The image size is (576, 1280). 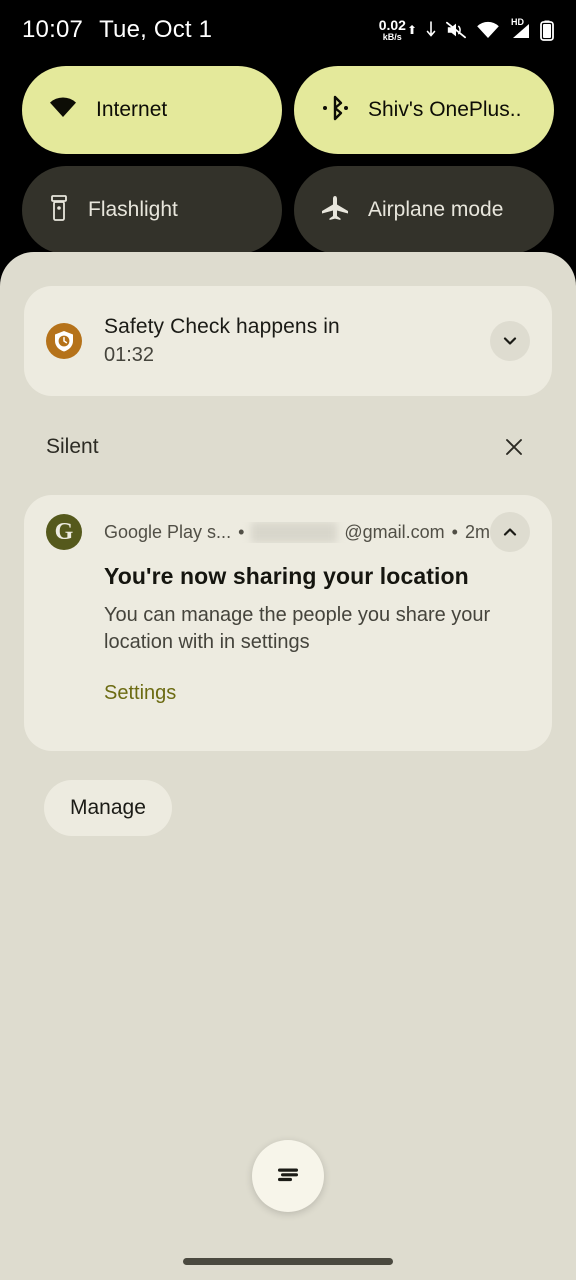 What do you see at coordinates (517, 21) in the screenshot?
I see `hd-label: HD` at bounding box center [517, 21].